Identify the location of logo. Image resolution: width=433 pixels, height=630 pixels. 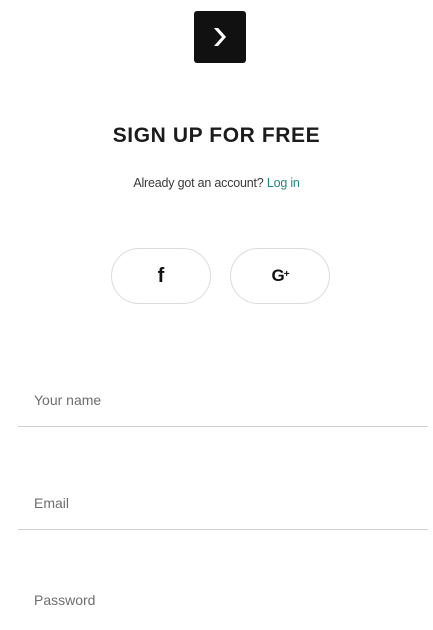
(220, 37).